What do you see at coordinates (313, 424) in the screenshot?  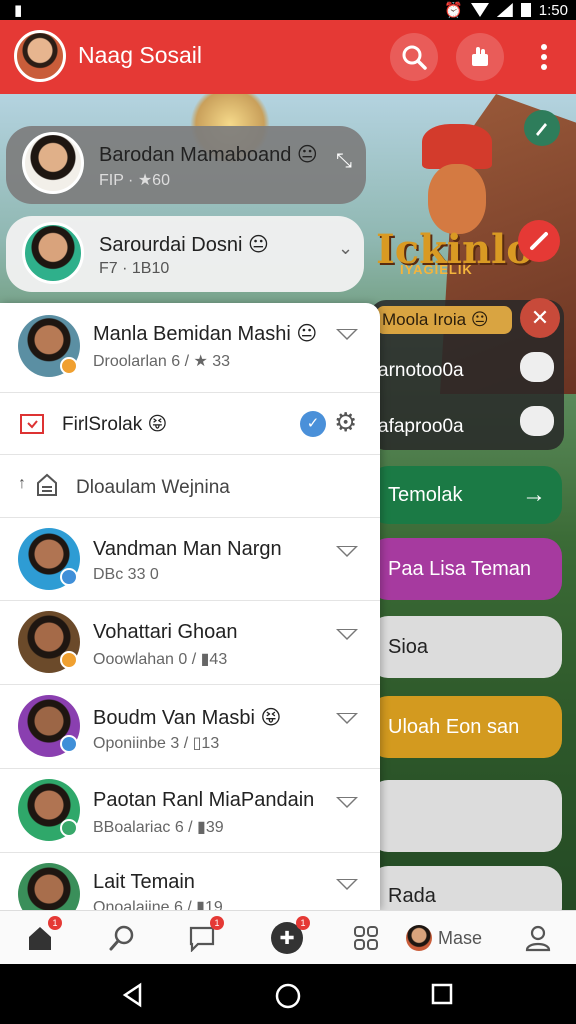 I see `check-icon: ✓` at bounding box center [313, 424].